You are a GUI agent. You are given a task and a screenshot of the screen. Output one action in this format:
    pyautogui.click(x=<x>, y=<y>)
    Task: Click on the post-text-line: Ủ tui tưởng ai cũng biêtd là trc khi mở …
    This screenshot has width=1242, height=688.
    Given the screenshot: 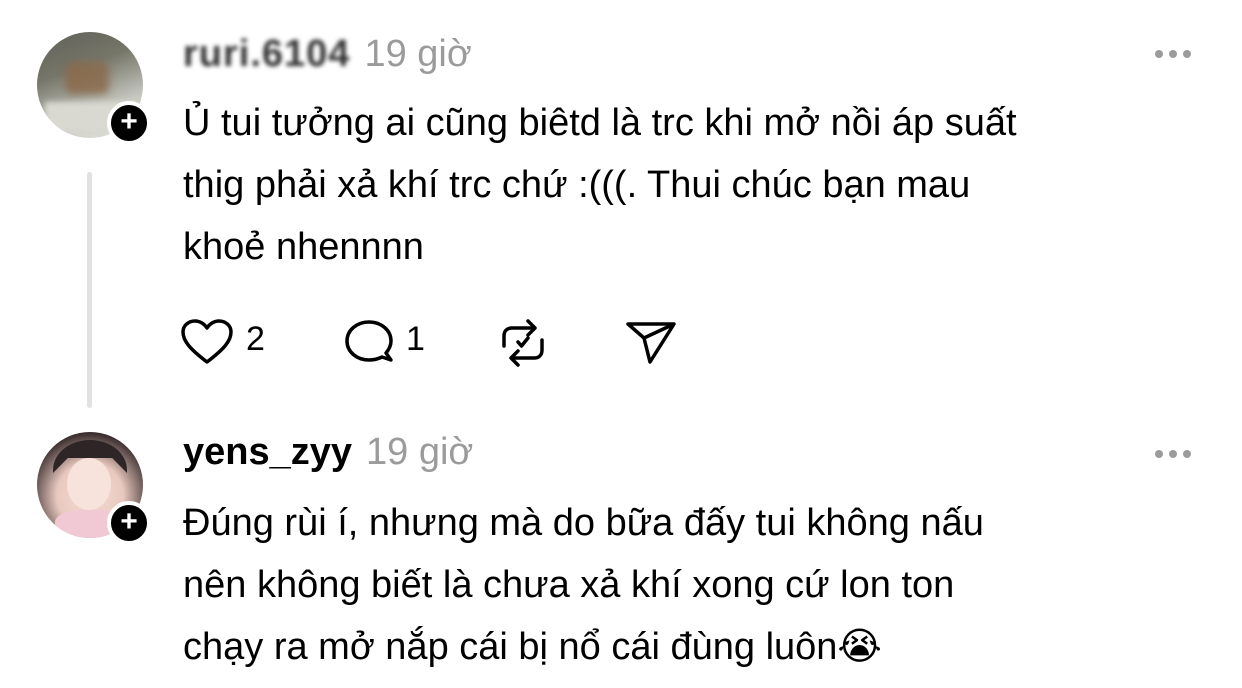 What is the action you would take?
    pyautogui.click(x=600, y=123)
    